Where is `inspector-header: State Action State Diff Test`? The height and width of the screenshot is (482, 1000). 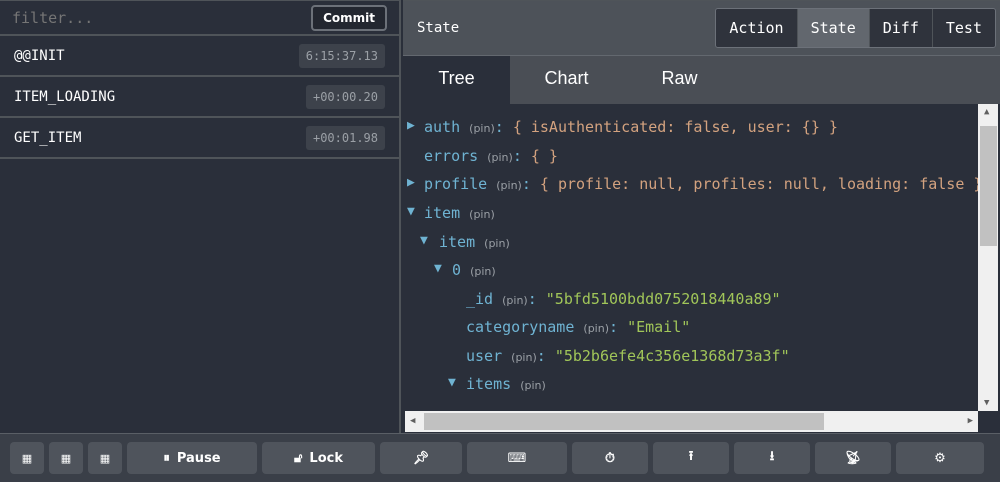
inspector-header: State Action State Diff Test is located at coordinates (701, 28).